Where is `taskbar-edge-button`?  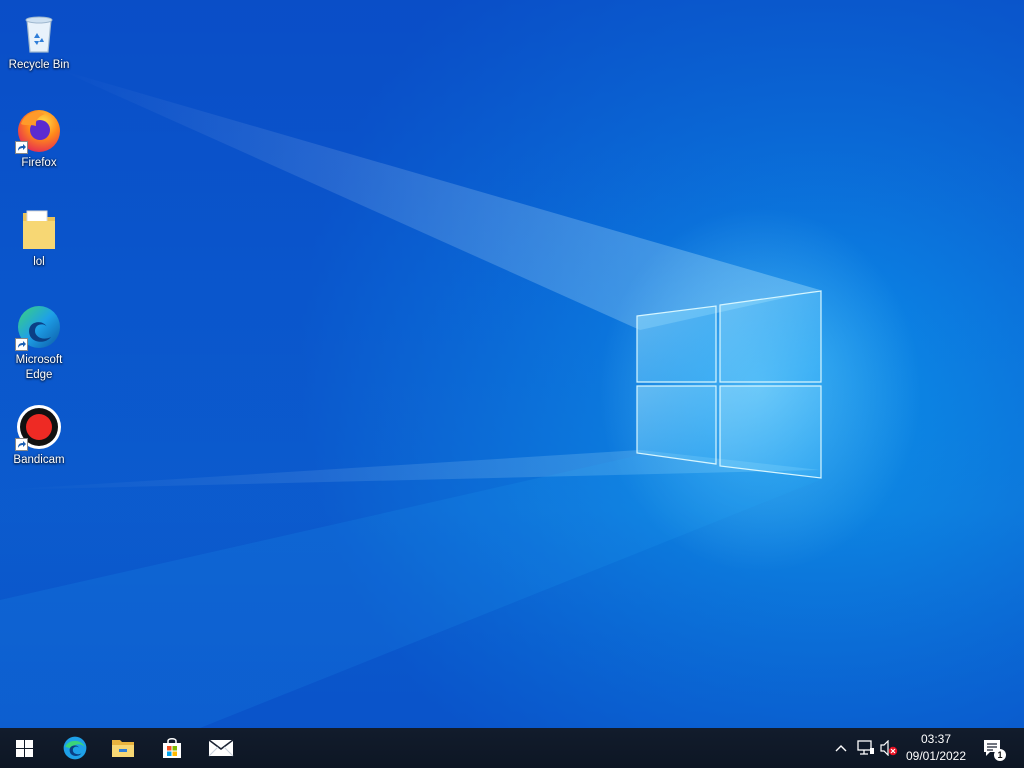
taskbar-edge-button is located at coordinates (75, 748).